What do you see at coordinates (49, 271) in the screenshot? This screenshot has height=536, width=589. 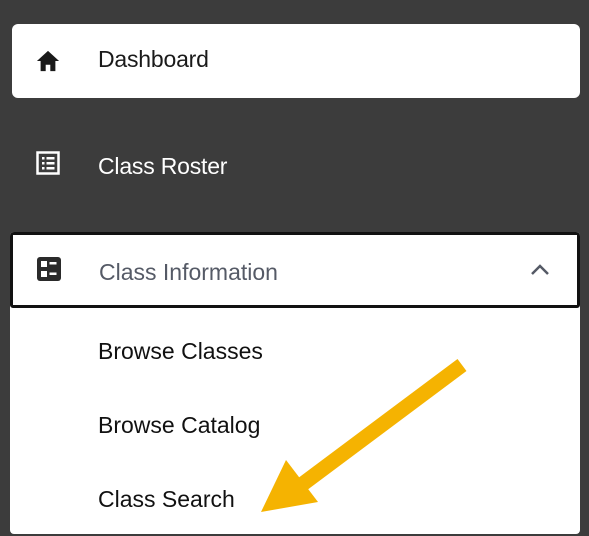 I see `class-info-icon` at bounding box center [49, 271].